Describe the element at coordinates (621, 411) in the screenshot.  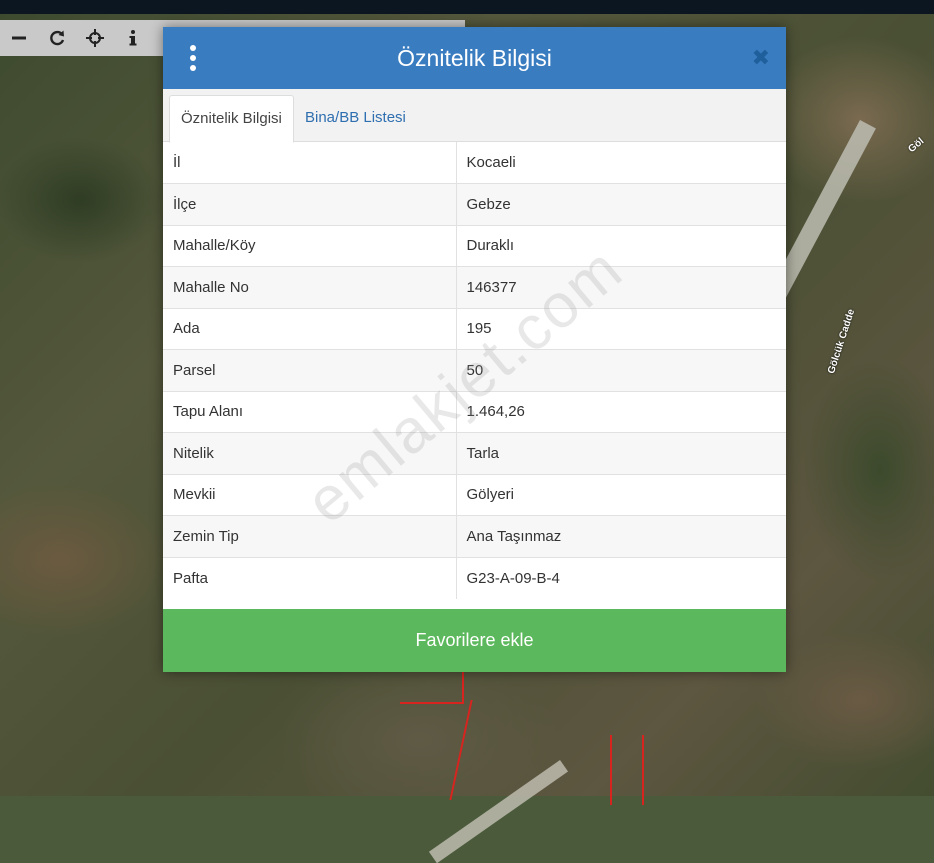
I see `attribute-value: 1.464,26` at that location.